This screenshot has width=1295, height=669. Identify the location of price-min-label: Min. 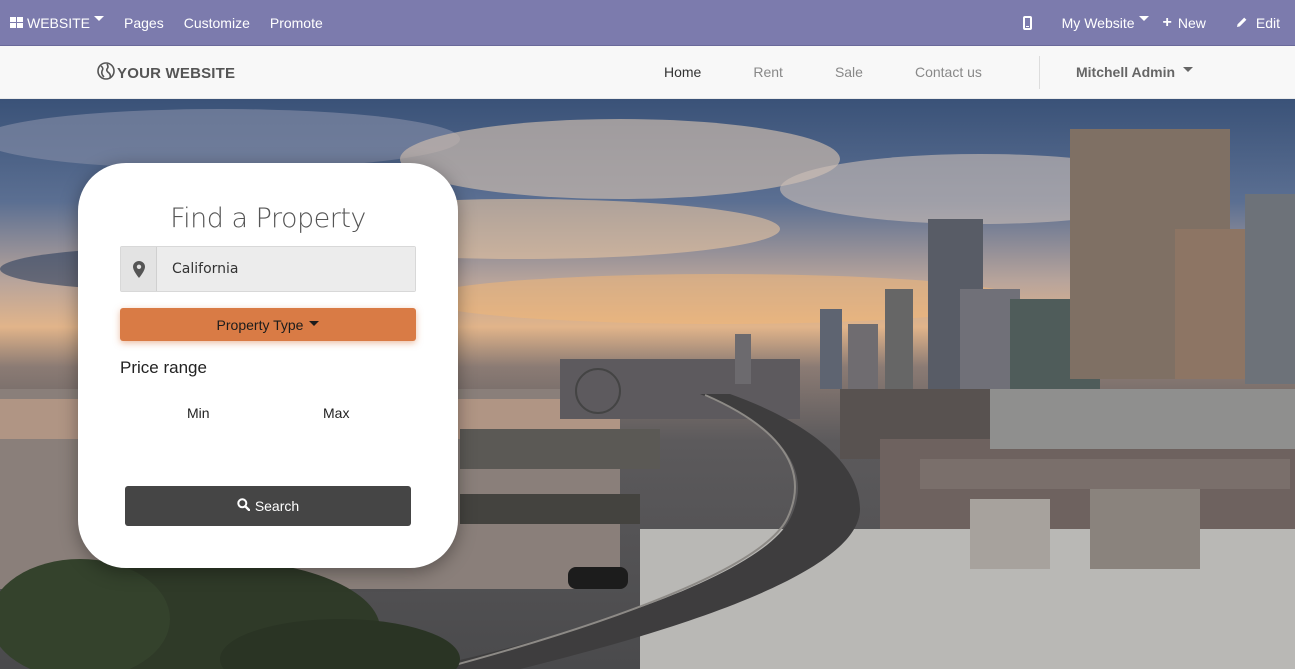
(198, 413).